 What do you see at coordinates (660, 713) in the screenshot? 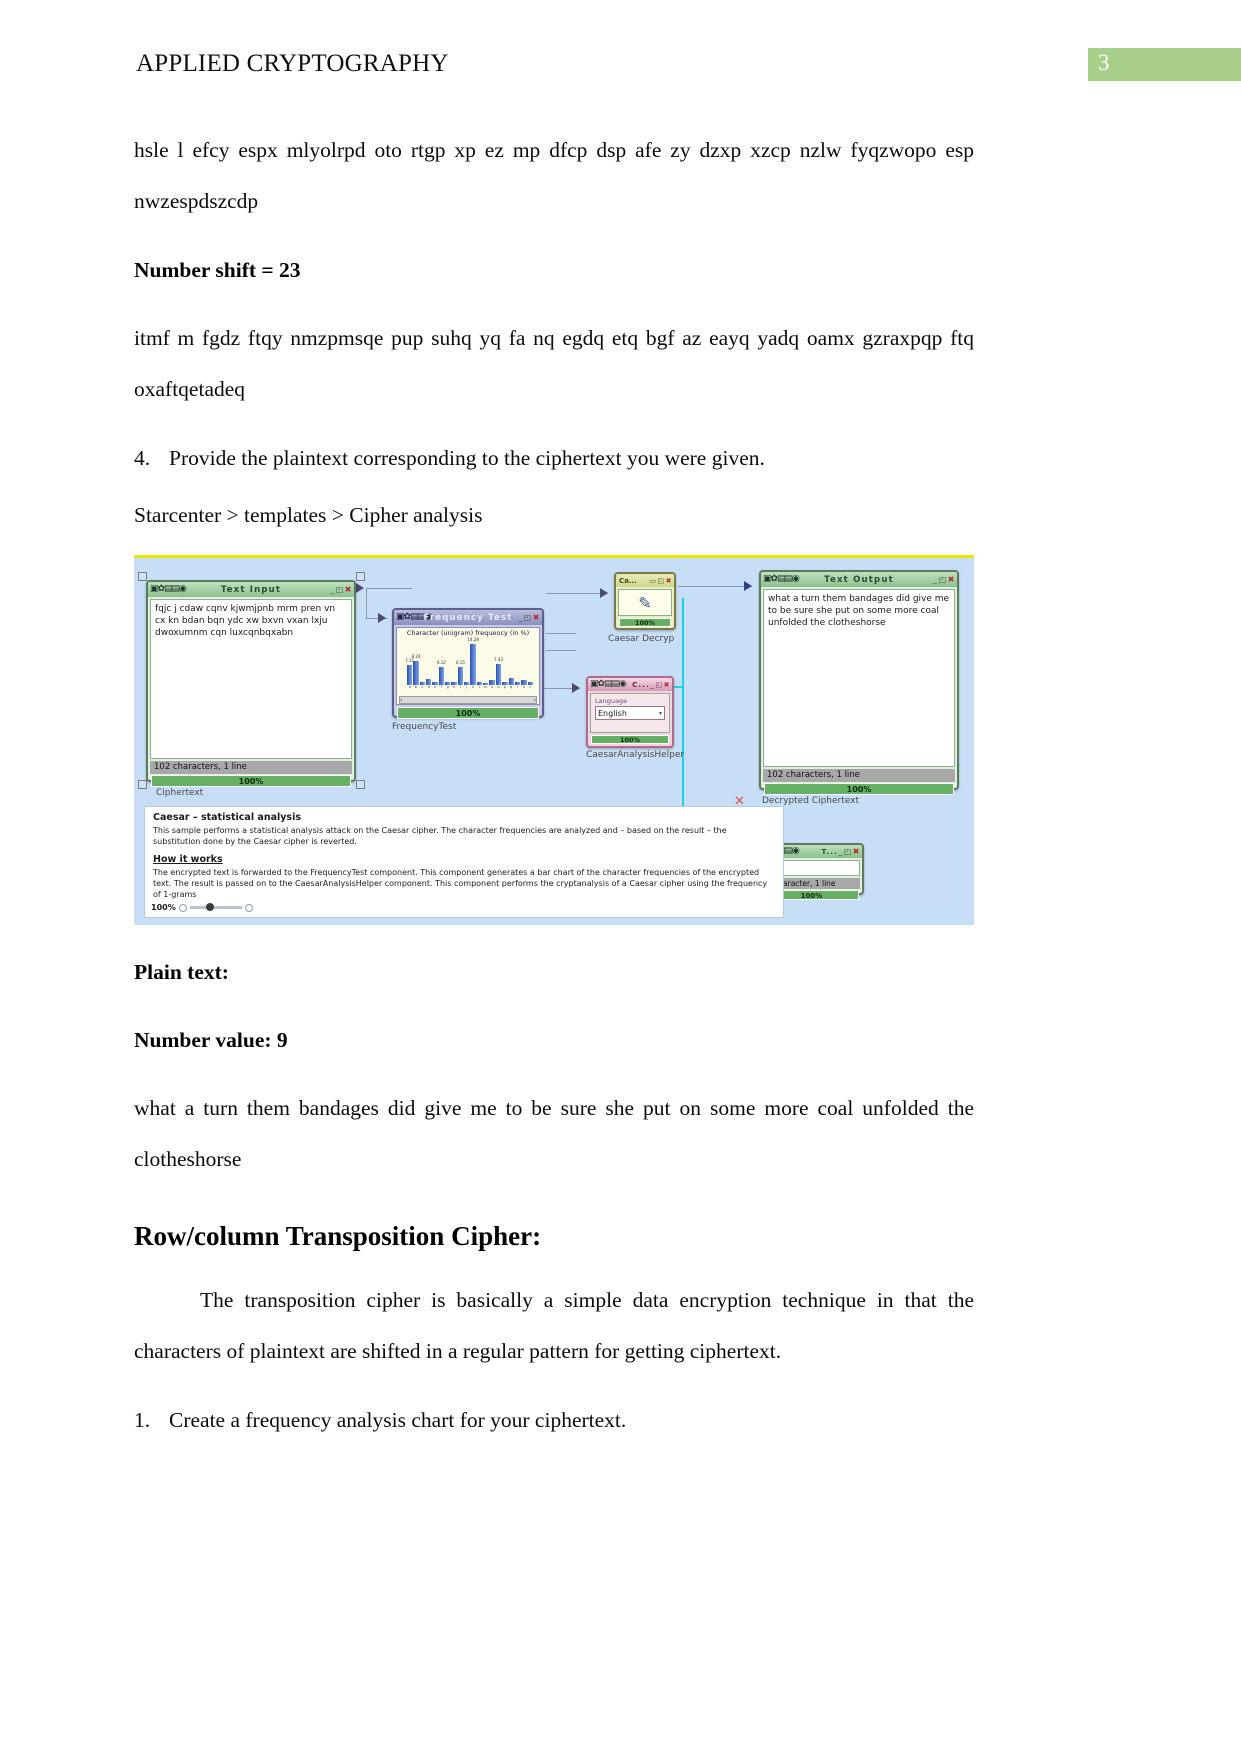
I see `chevron-down-icon: ▾` at bounding box center [660, 713].